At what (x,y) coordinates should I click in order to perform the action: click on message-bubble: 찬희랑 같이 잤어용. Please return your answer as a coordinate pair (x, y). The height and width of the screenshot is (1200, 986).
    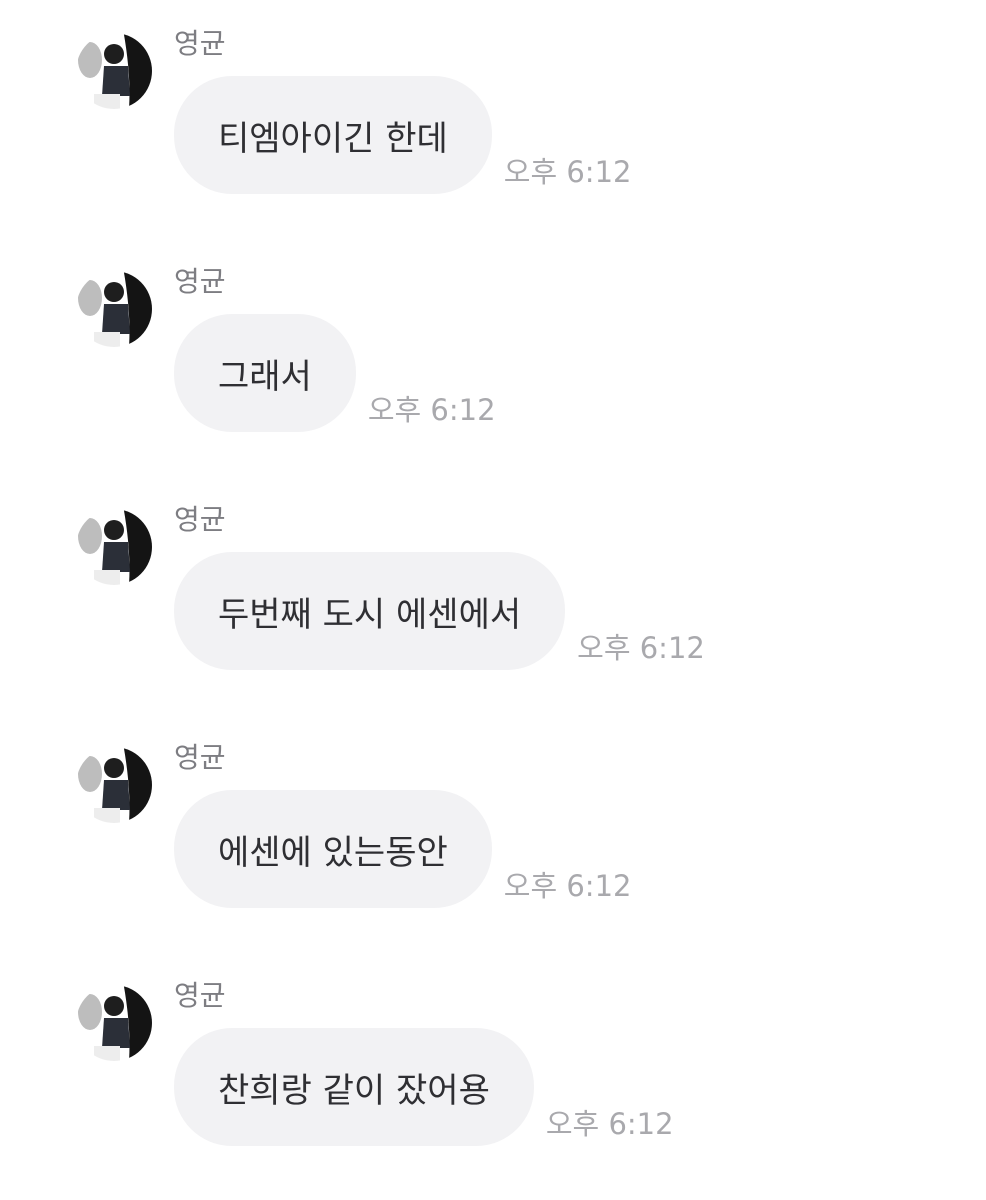
    Looking at the image, I should click on (354, 1087).